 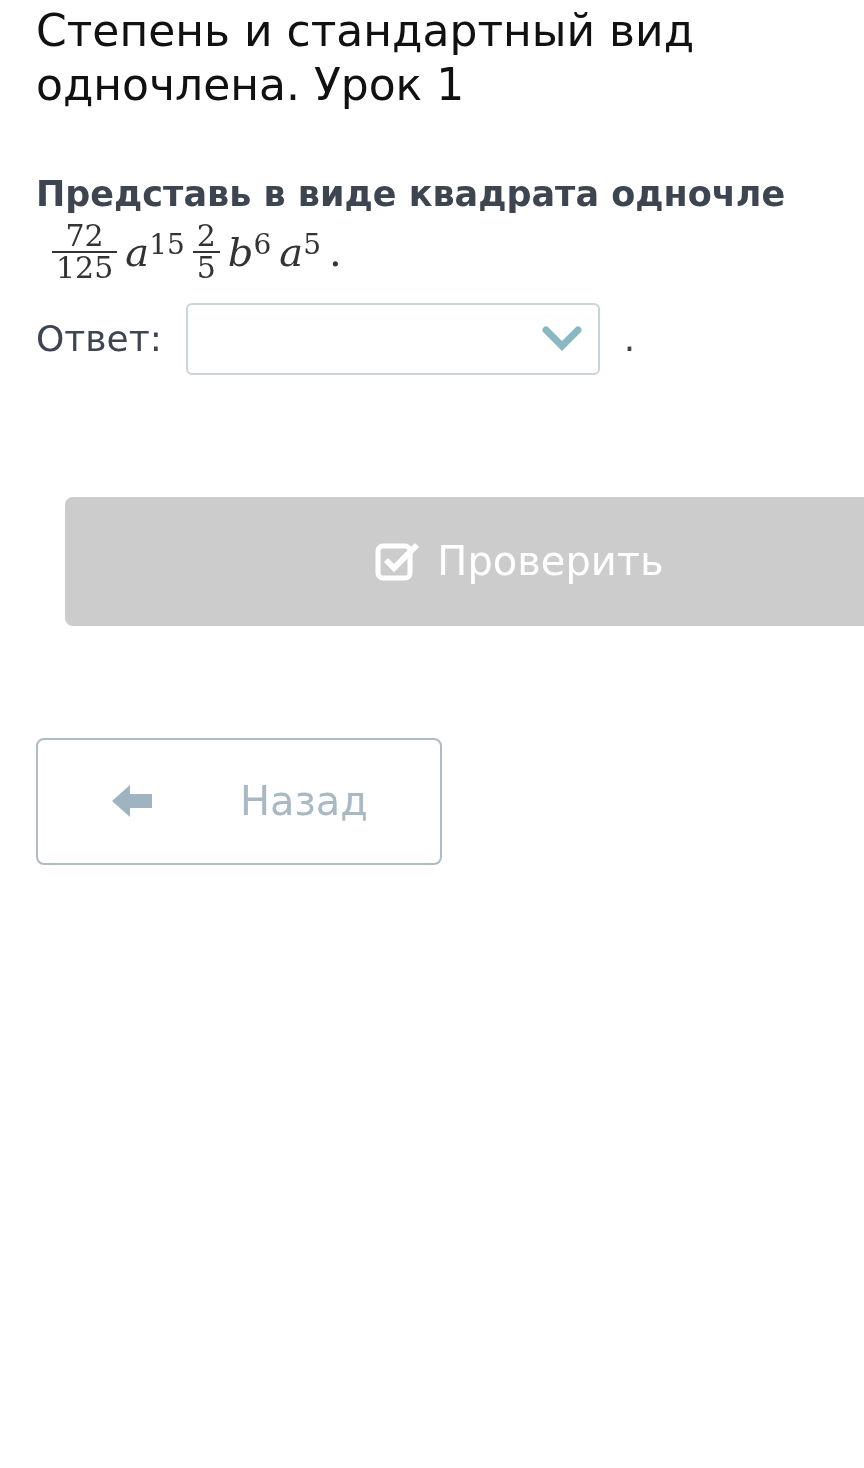 I want to click on page-title: одночлена. Урок 1, so click(x=251, y=85).